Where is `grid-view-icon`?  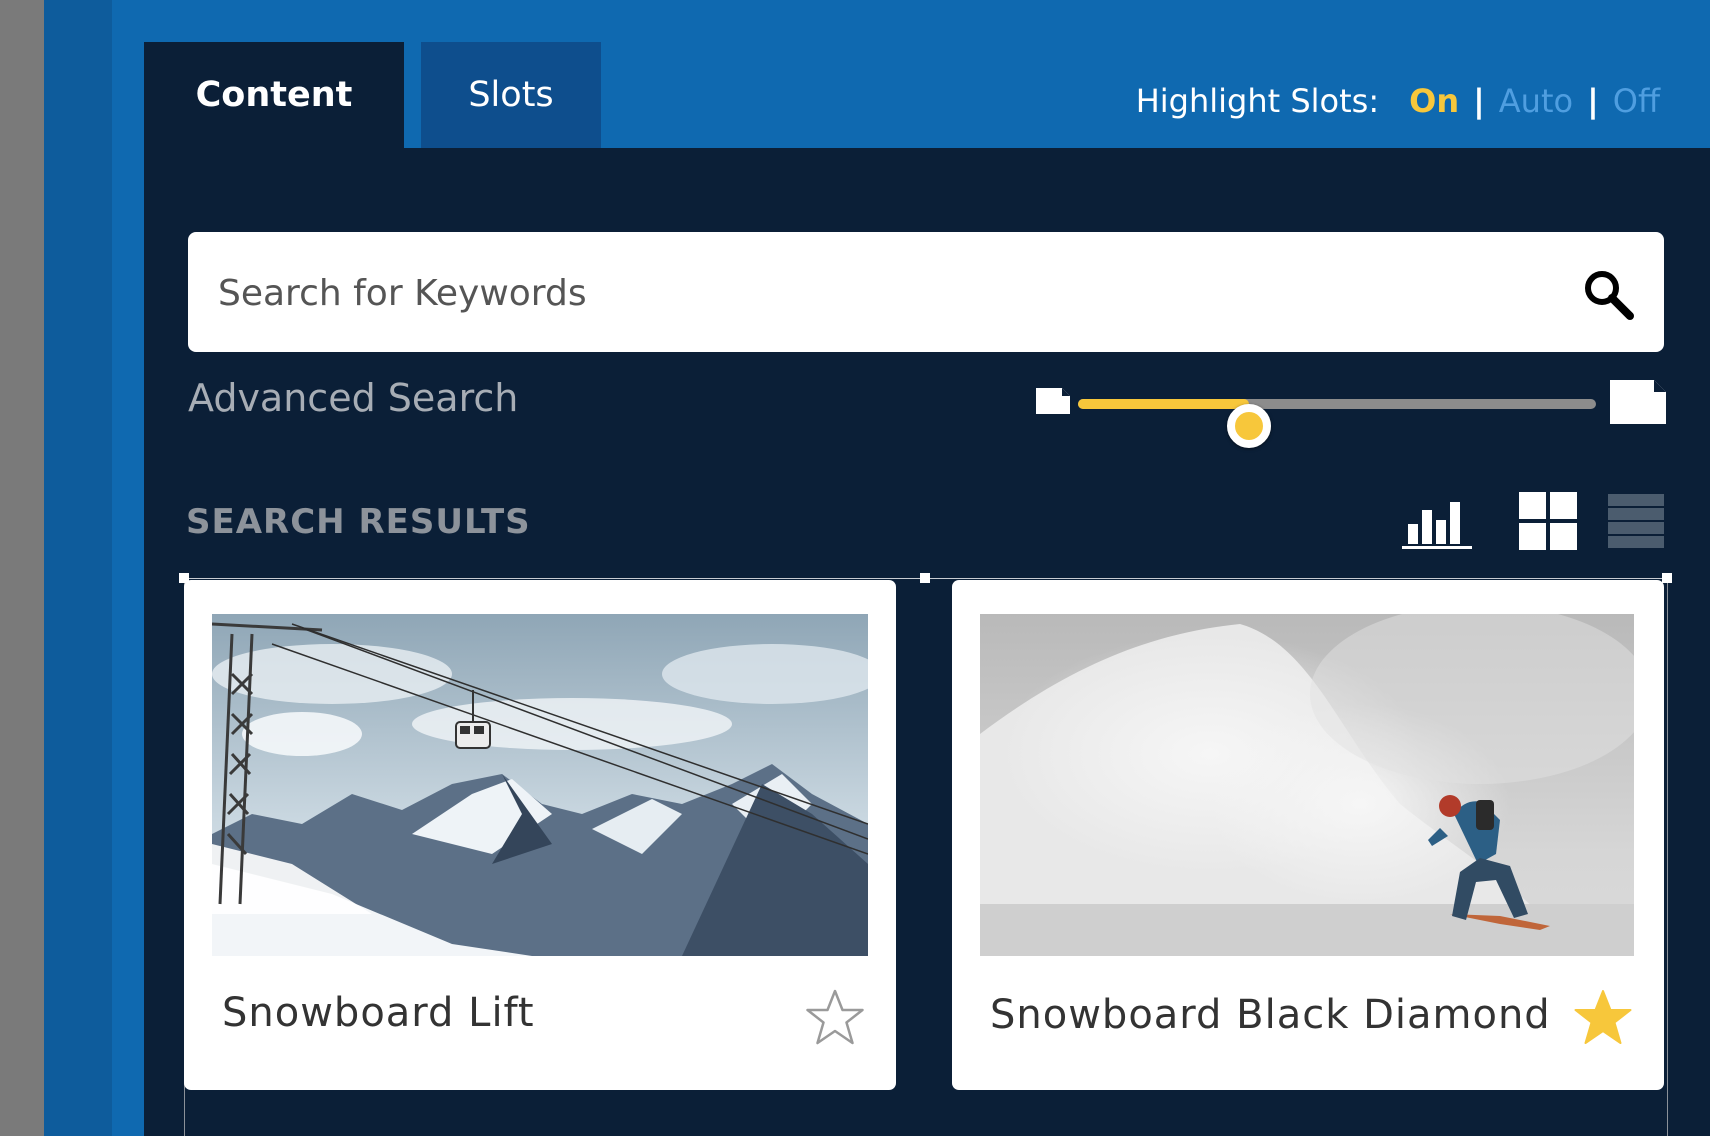 grid-view-icon is located at coordinates (1548, 521).